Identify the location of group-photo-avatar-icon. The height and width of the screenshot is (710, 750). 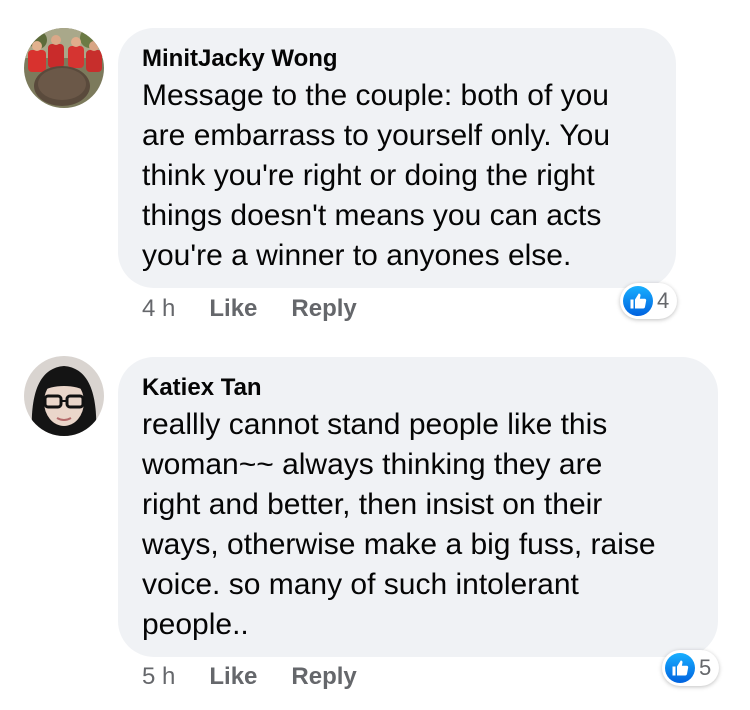
(64, 68).